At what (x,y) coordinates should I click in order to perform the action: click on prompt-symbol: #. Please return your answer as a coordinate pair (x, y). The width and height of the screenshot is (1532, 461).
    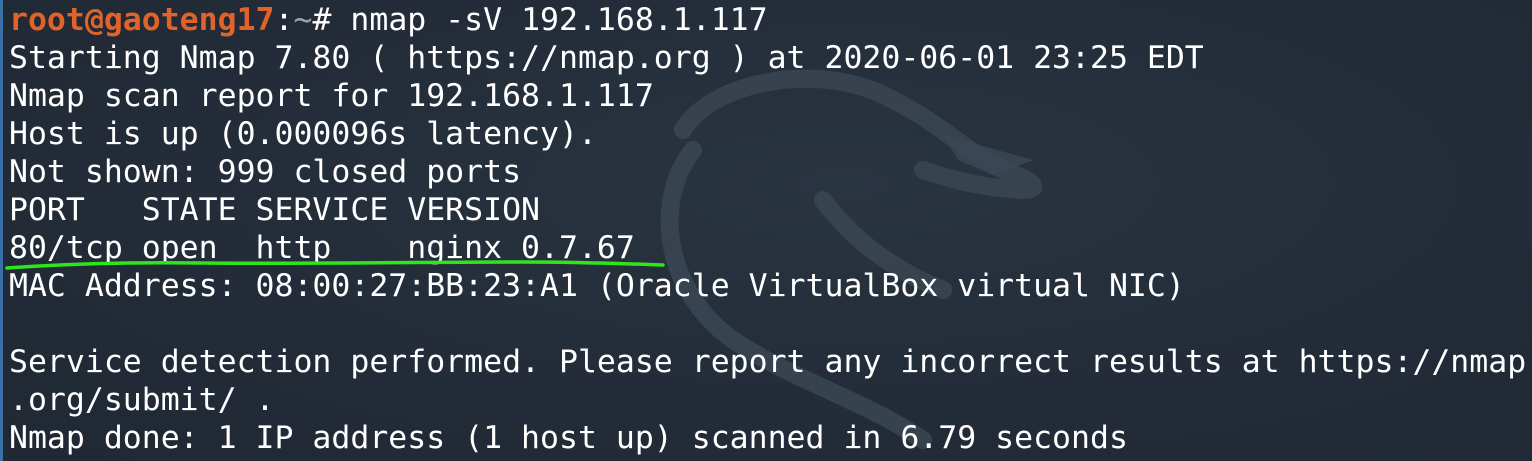
    Looking at the image, I should click on (331, 20).